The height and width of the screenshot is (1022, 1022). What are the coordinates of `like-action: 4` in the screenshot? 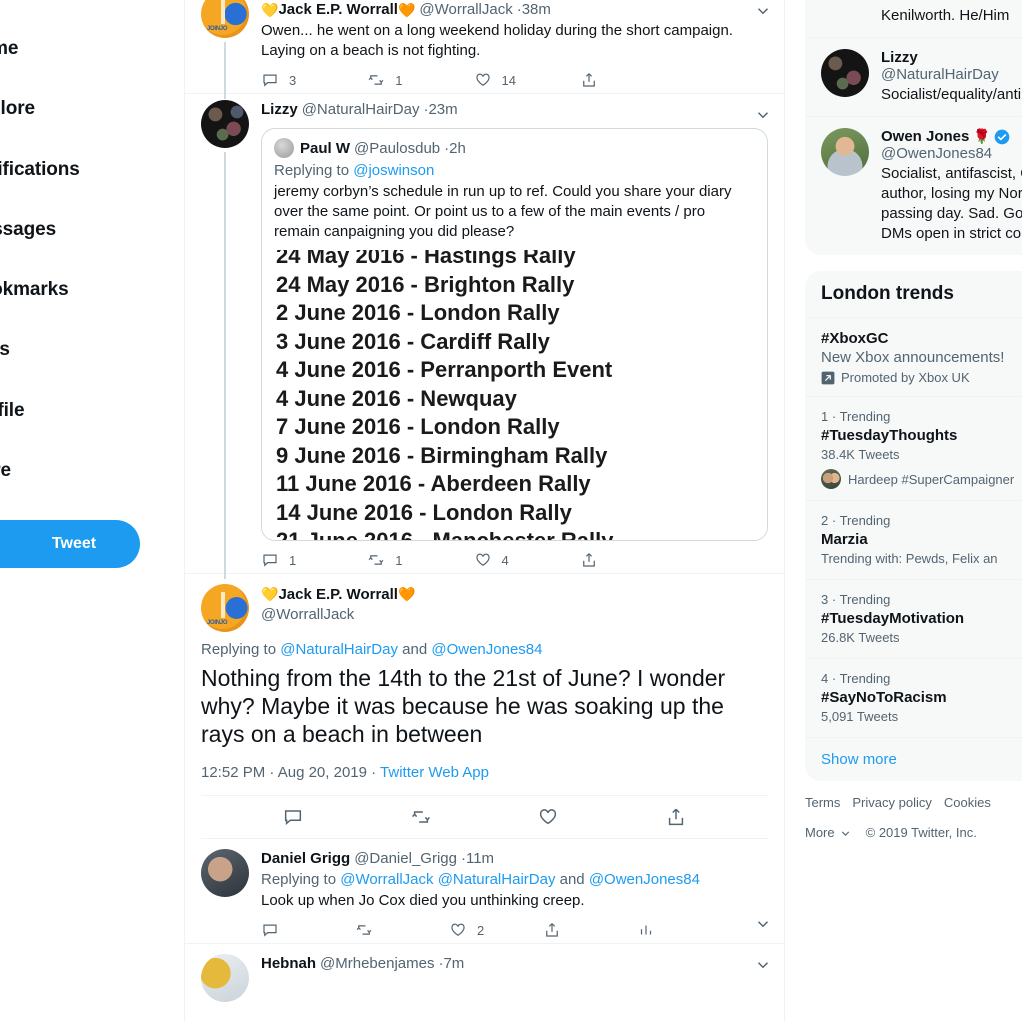 It's located at (527, 560).